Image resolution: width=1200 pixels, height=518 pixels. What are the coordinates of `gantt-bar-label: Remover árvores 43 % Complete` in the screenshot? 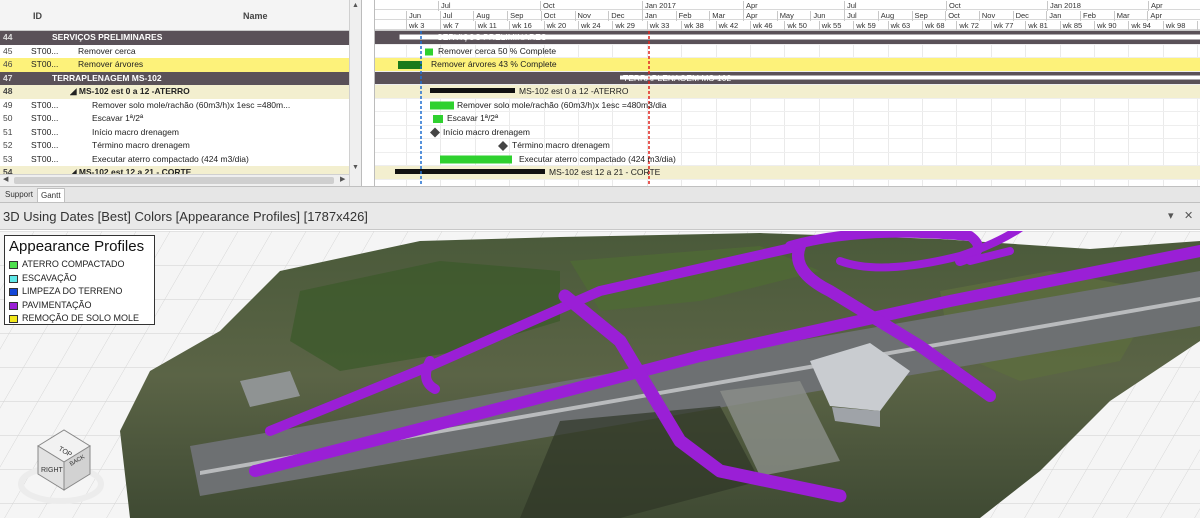 It's located at (494, 64).